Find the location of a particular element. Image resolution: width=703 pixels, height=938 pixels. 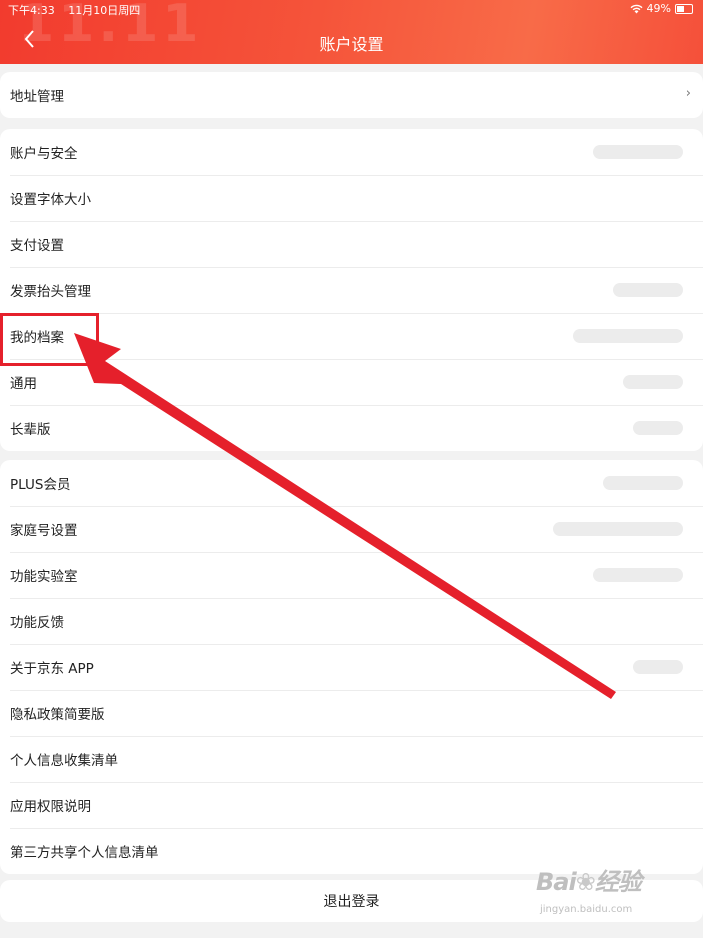

watermark: Bai❀经验 jingyan.baidu.com is located at coordinates (589, 889).